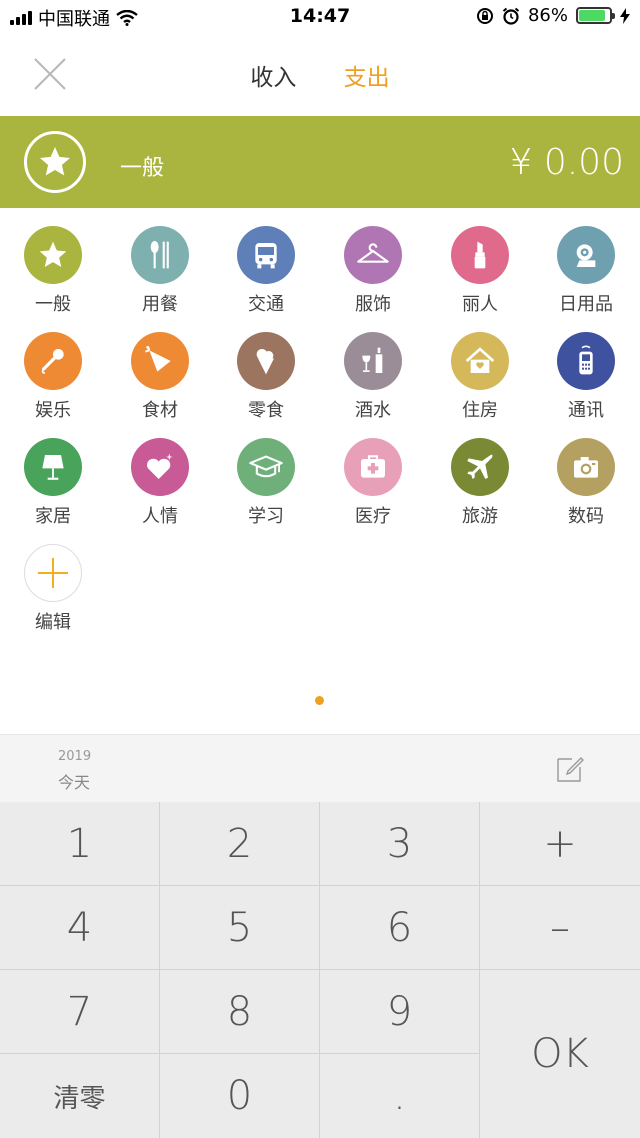 The width and height of the screenshot is (640, 1138). I want to click on graduation-cap-icon, so click(266, 467).